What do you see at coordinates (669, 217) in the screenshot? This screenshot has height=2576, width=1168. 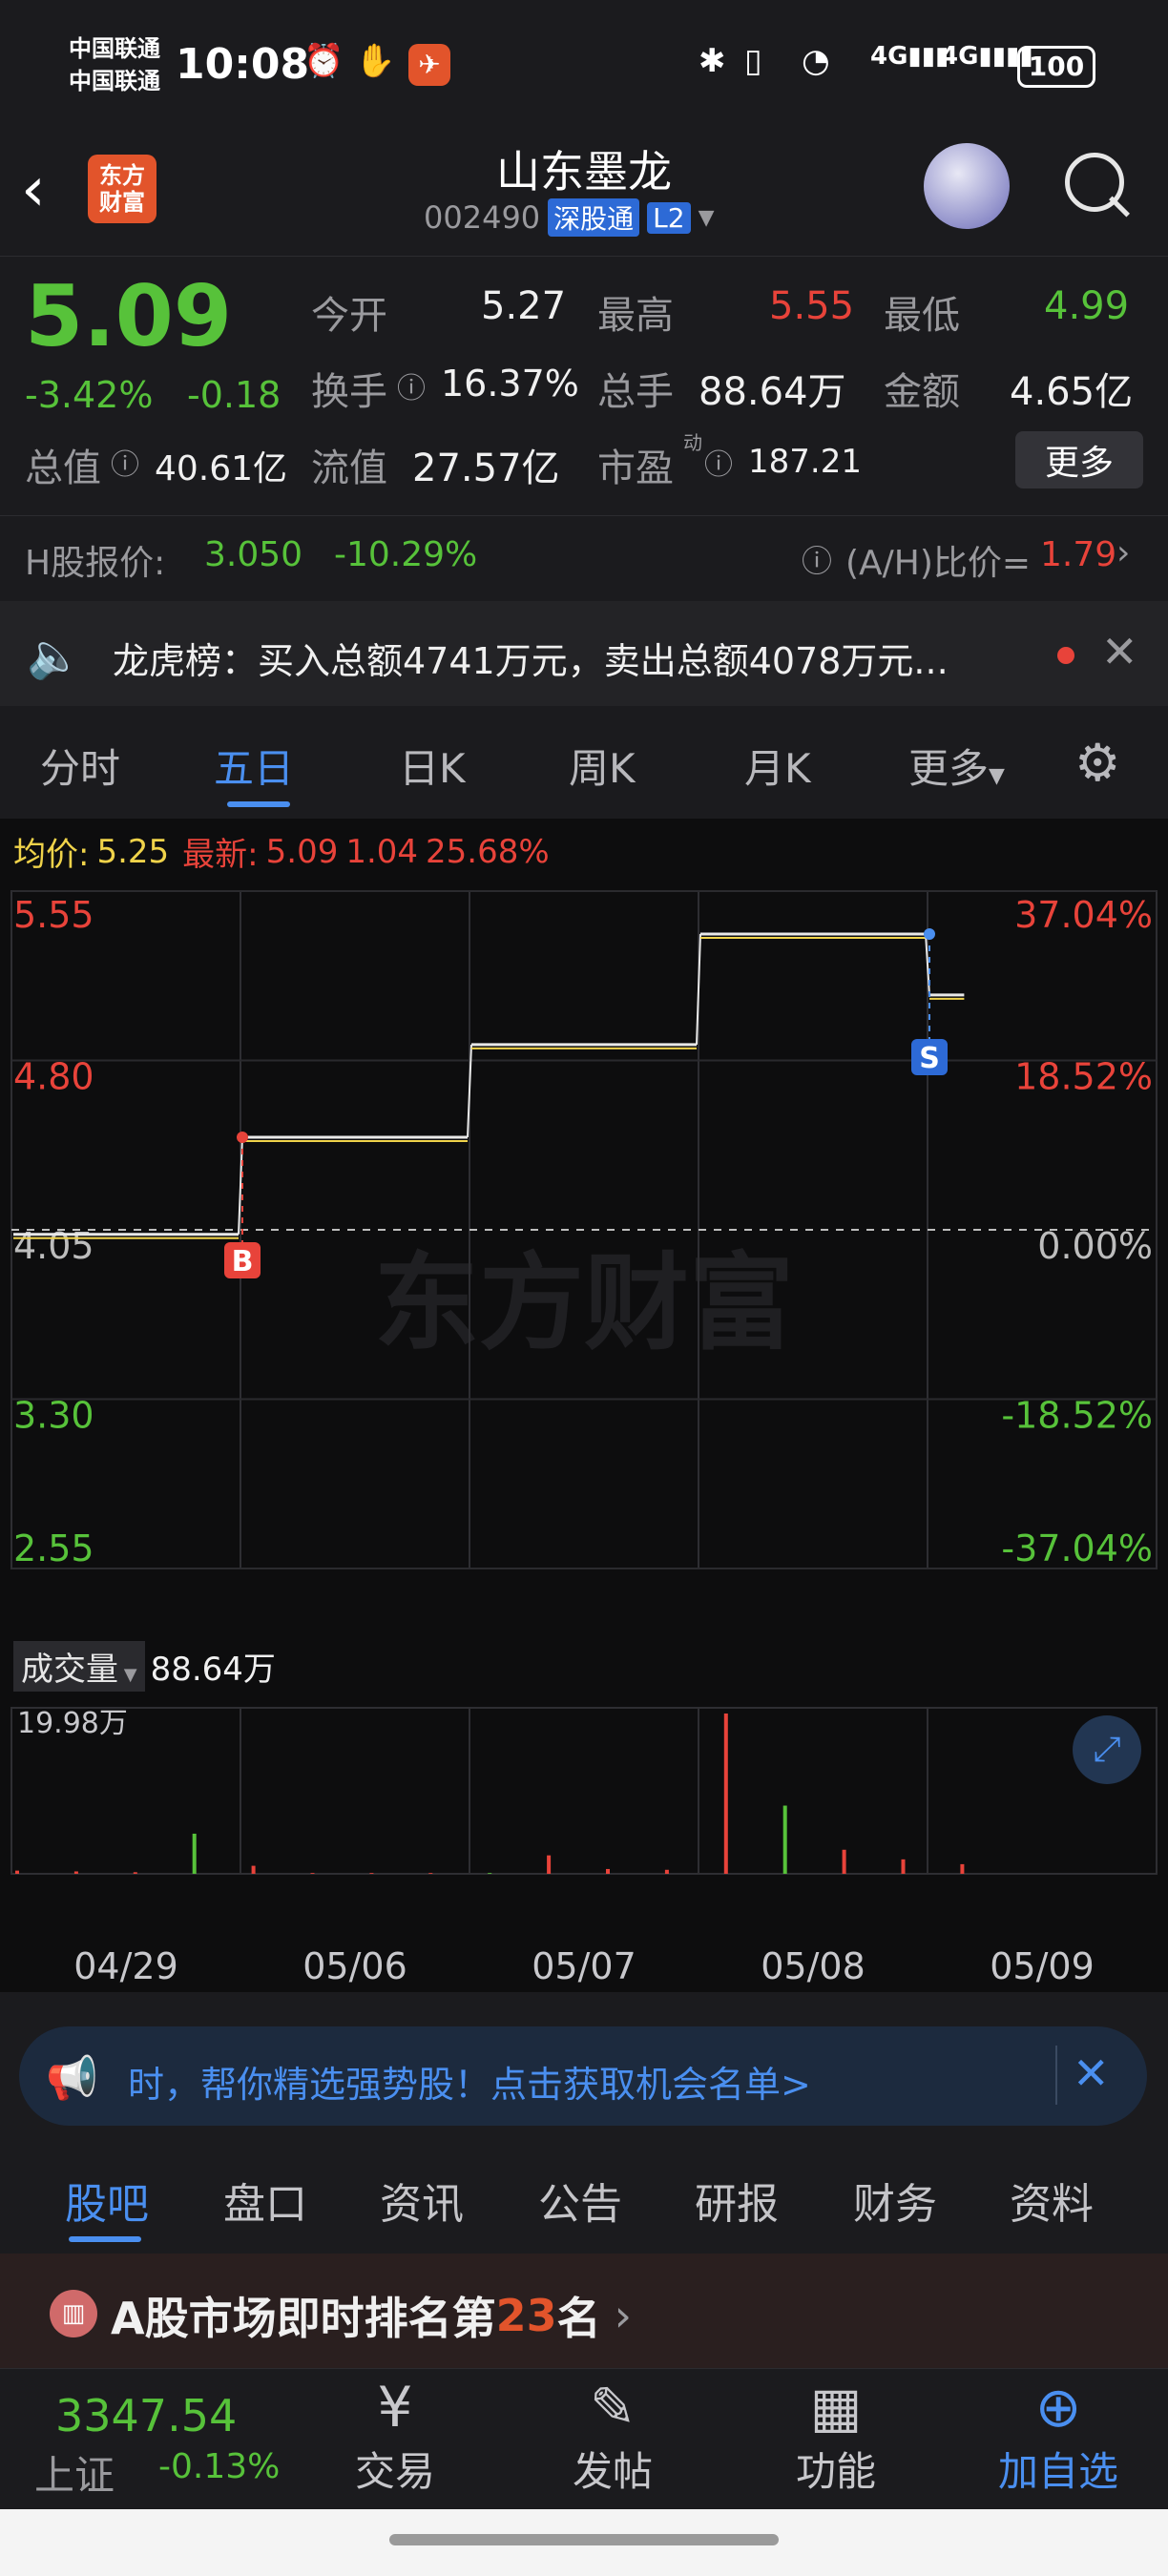 I see `level-badge: L2` at bounding box center [669, 217].